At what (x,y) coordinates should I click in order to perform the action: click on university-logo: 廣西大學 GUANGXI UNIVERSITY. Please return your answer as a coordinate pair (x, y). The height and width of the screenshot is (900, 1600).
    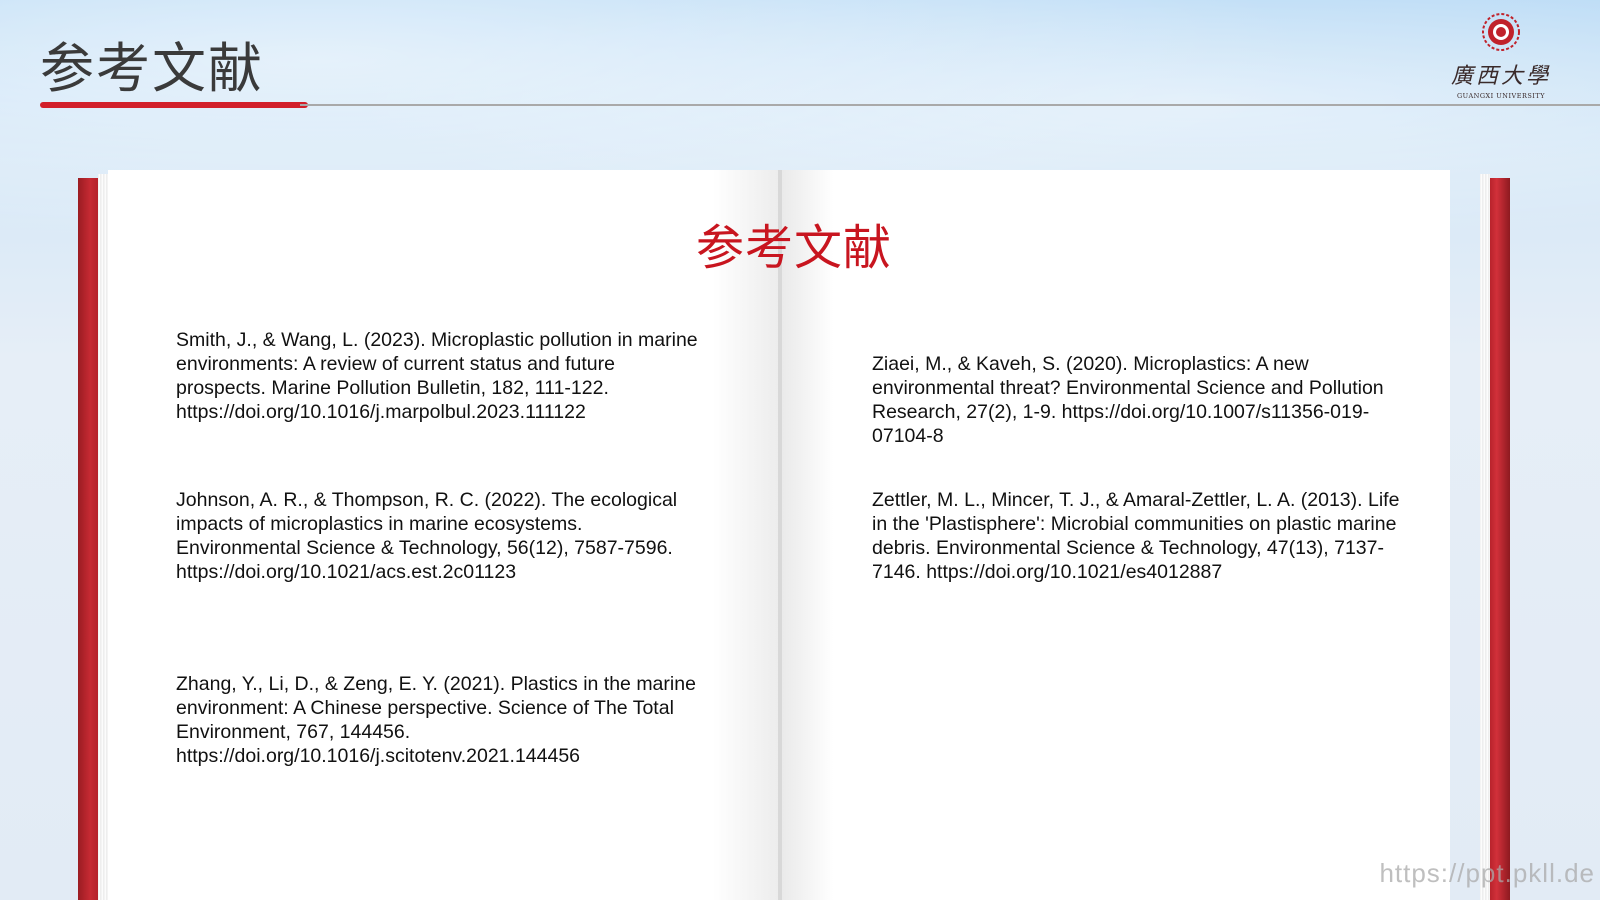
    Looking at the image, I should click on (1501, 57).